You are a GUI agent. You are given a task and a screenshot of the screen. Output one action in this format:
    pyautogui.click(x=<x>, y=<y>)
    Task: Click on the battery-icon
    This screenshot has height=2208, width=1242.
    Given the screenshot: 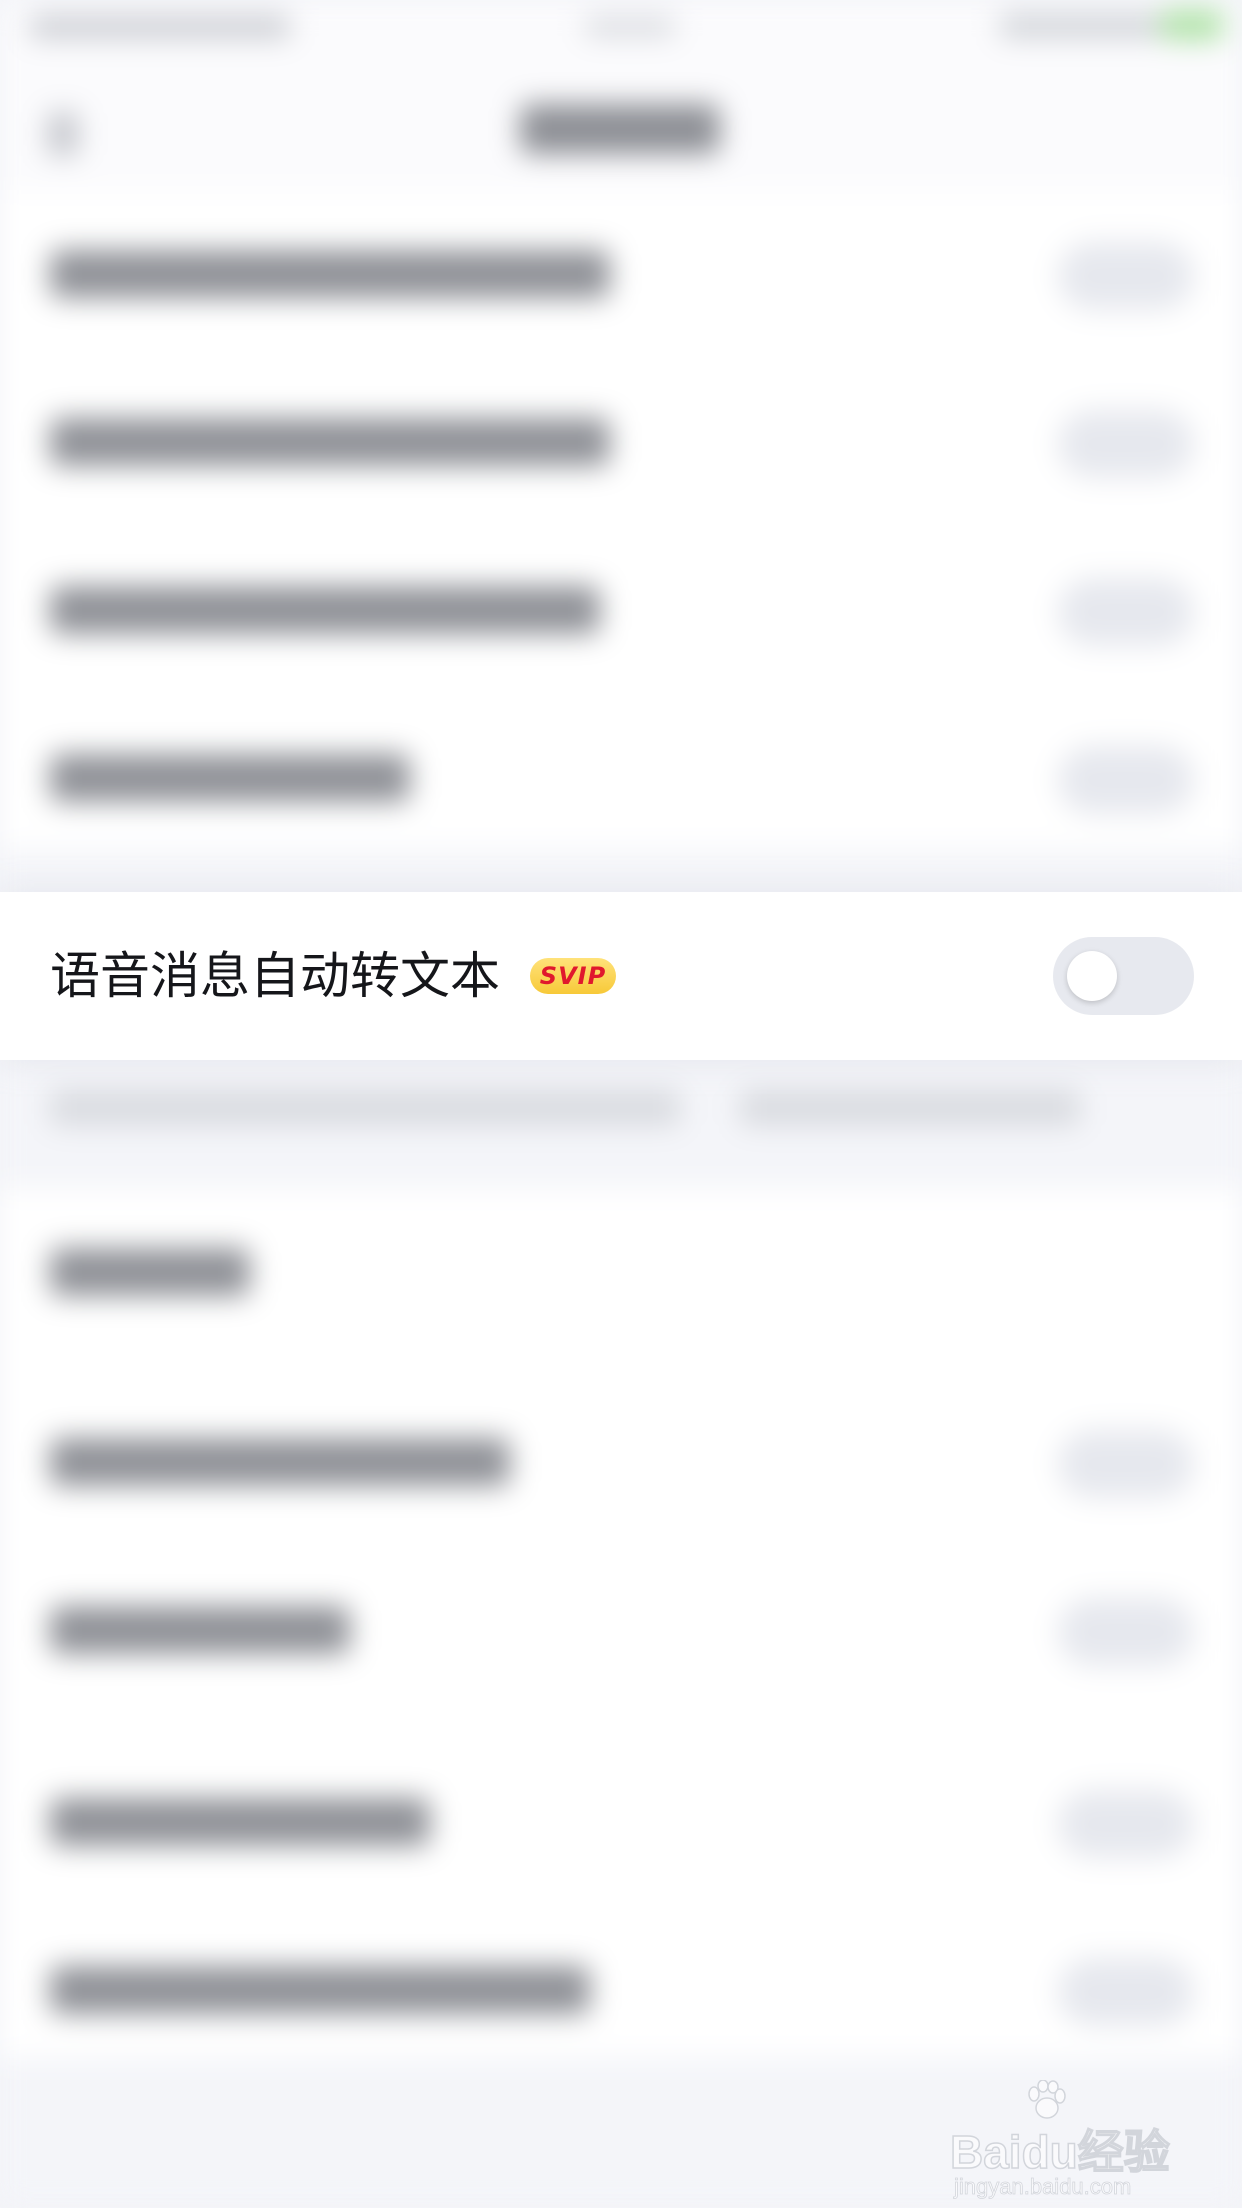 What is the action you would take?
    pyautogui.click(x=1192, y=25)
    